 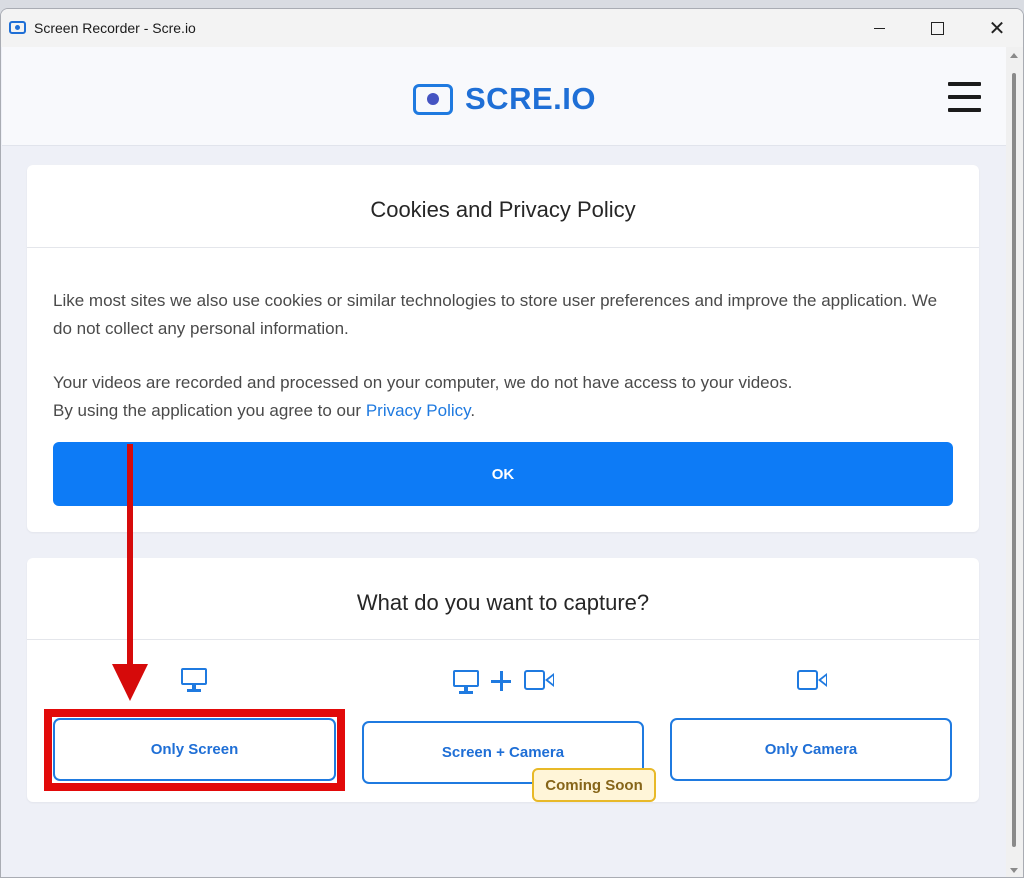 What do you see at coordinates (433, 99) in the screenshot?
I see `logo-icon` at bounding box center [433, 99].